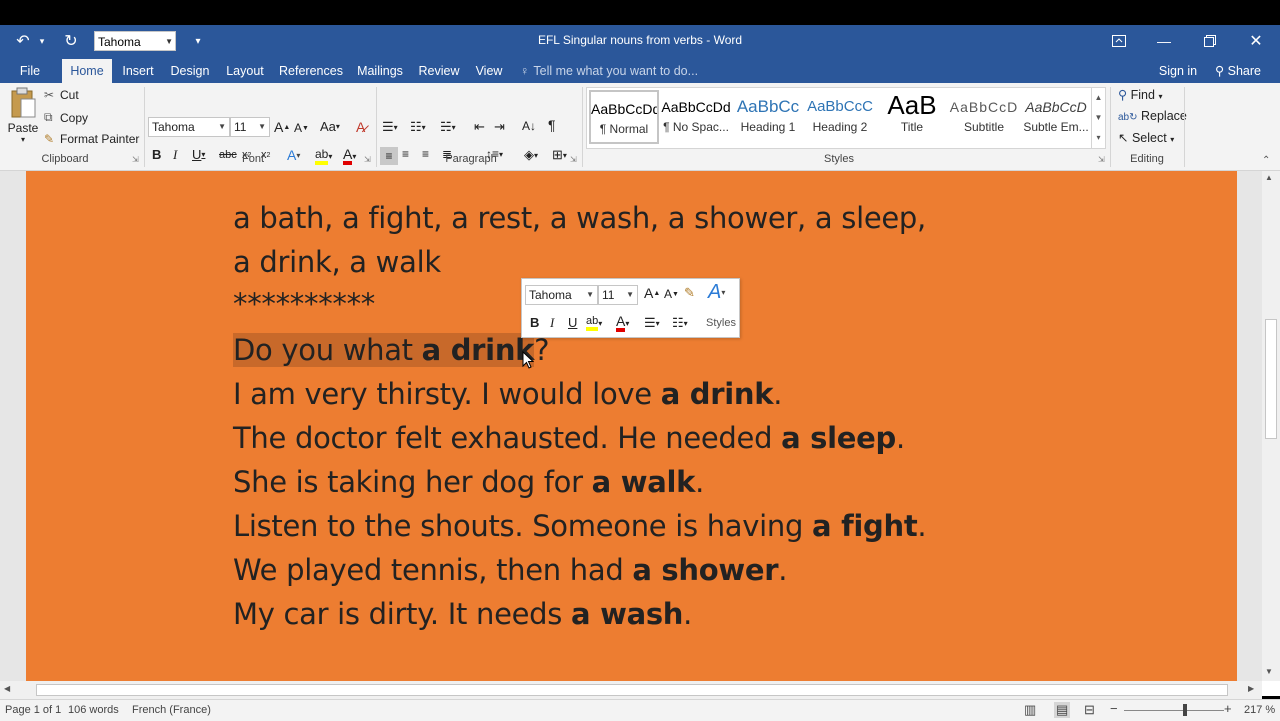 This screenshot has height=721, width=1280. I want to click on share-button: ⚲ Share, so click(1238, 71).